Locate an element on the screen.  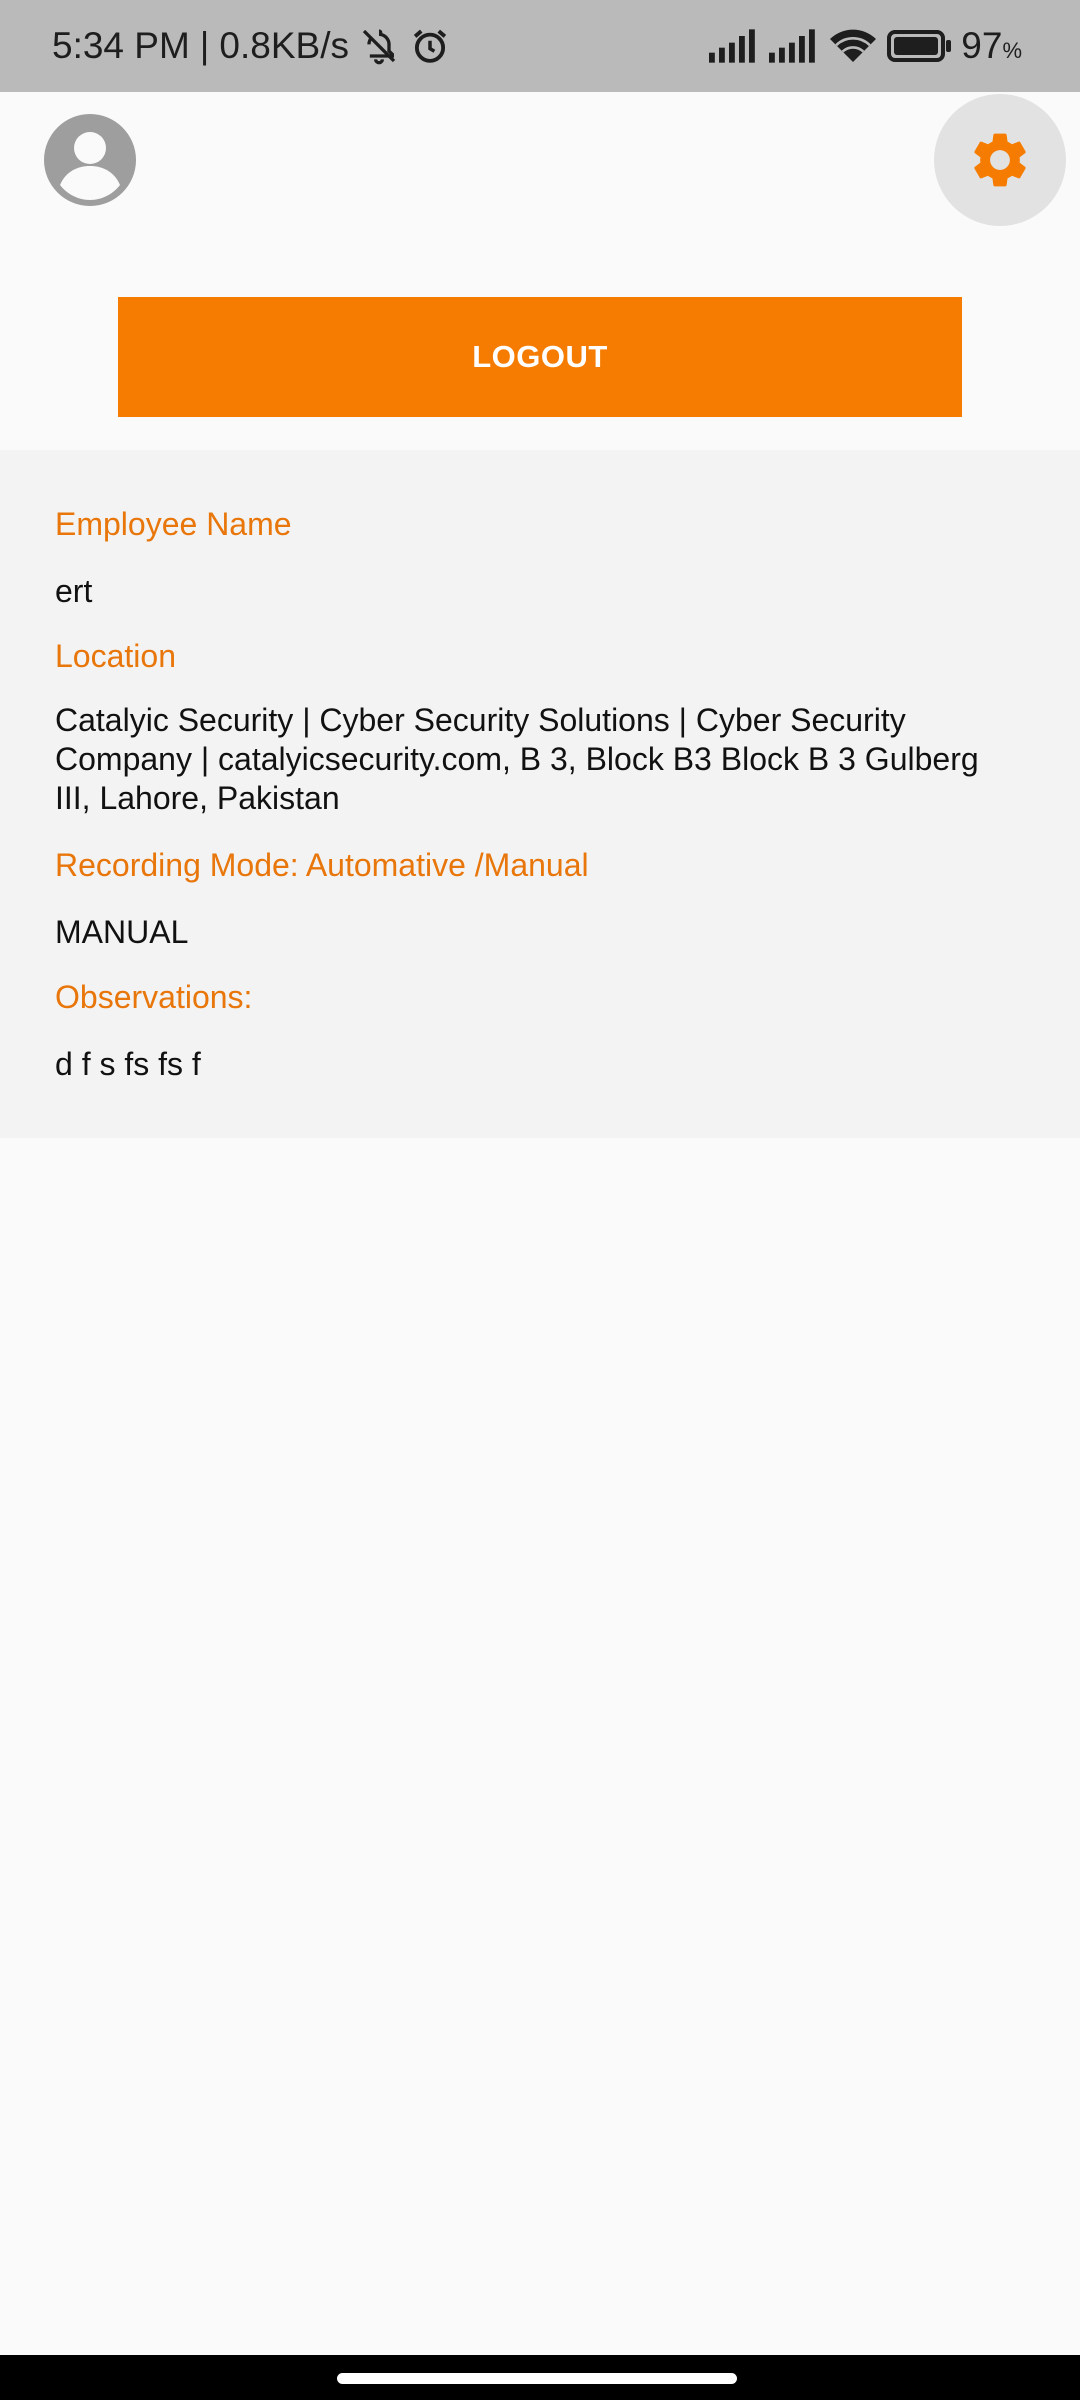
navigation-bar is located at coordinates (540, 2377).